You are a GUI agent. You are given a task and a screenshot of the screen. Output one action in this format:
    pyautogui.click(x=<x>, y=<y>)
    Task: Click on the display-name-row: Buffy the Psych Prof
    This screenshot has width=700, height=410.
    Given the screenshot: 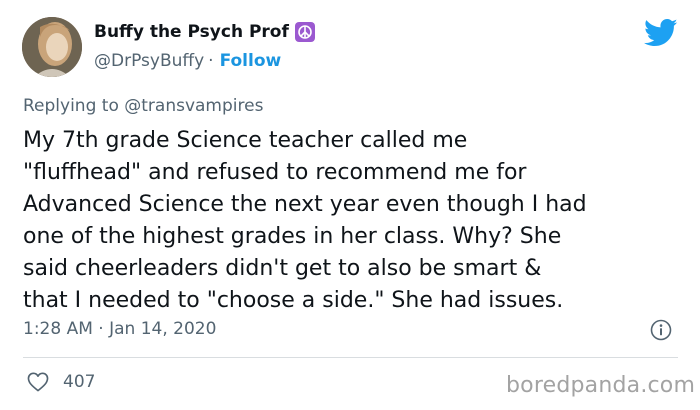 What is the action you would take?
    pyautogui.click(x=204, y=32)
    